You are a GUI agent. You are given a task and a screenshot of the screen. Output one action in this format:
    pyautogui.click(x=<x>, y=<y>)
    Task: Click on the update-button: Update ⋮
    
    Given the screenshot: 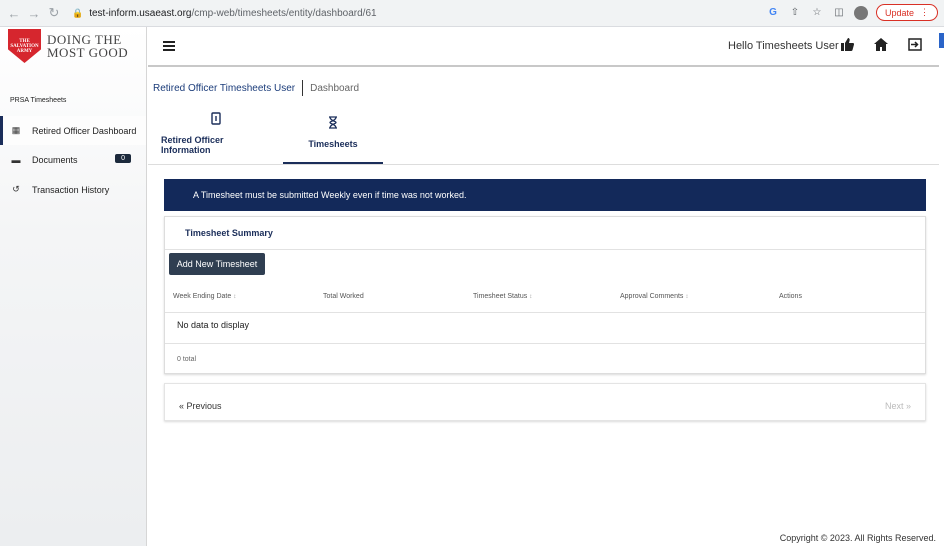 What is the action you would take?
    pyautogui.click(x=906, y=12)
    